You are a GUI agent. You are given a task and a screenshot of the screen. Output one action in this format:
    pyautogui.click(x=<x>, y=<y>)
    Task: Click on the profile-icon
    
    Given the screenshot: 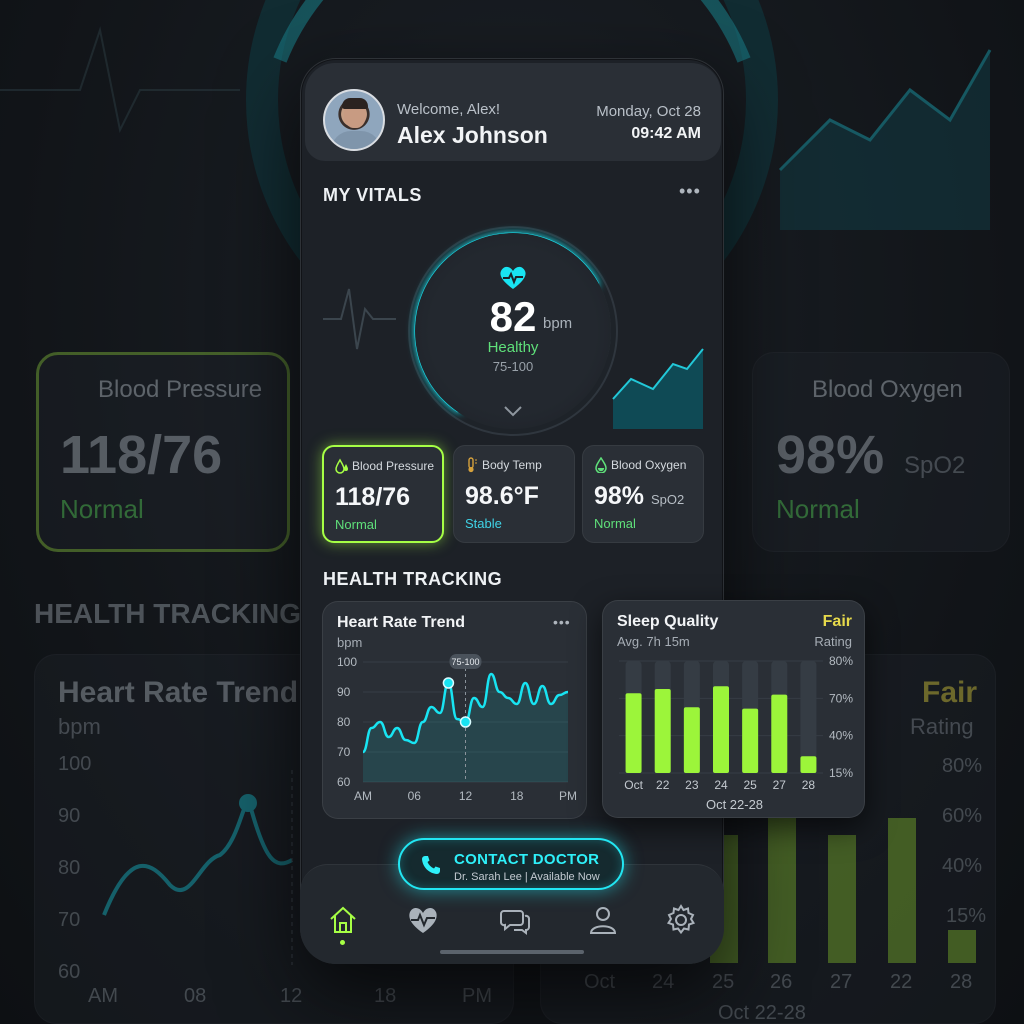 What is the action you would take?
    pyautogui.click(x=603, y=920)
    